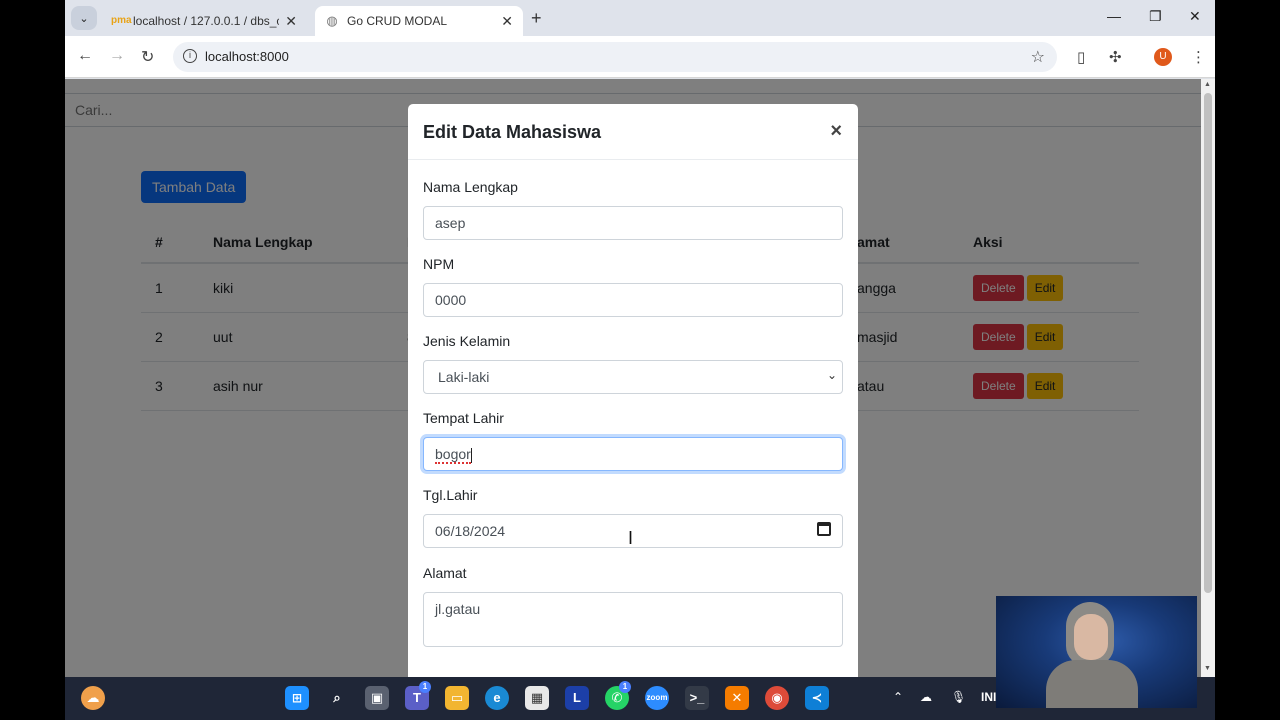 This screenshot has height=720, width=1280. Describe the element at coordinates (453, 455) in the screenshot. I see `input-value: bogor` at that location.